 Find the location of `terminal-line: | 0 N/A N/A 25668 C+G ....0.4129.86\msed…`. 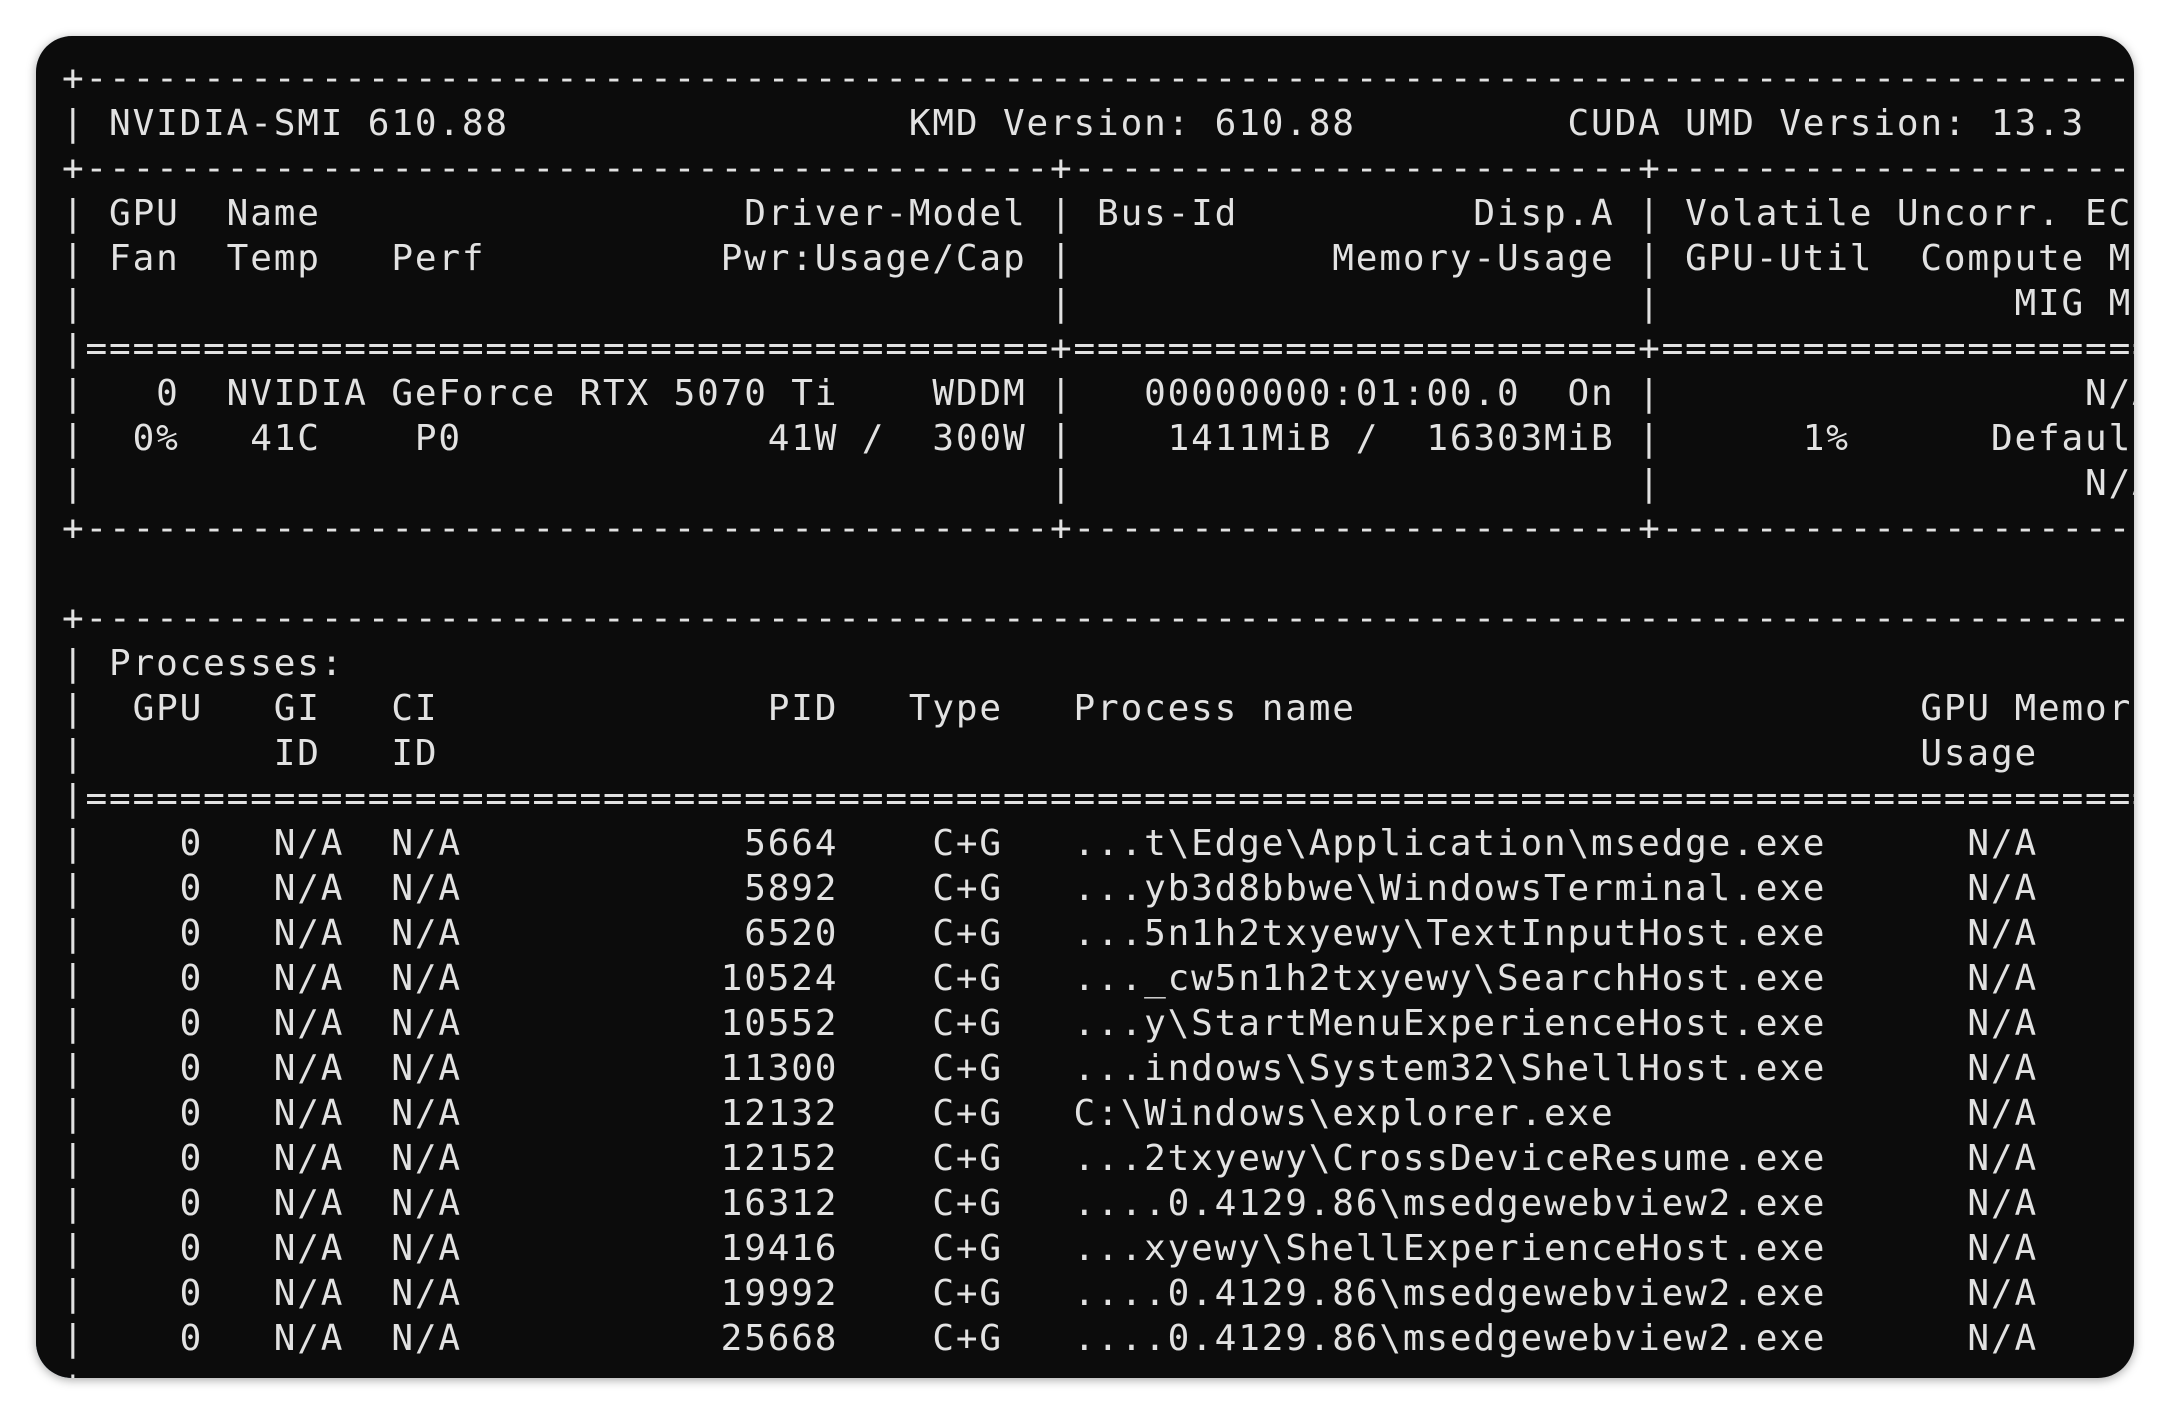

terminal-line: | 0 N/A N/A 25668 C+G ....0.4129.86\msed… is located at coordinates (1098, 1338).